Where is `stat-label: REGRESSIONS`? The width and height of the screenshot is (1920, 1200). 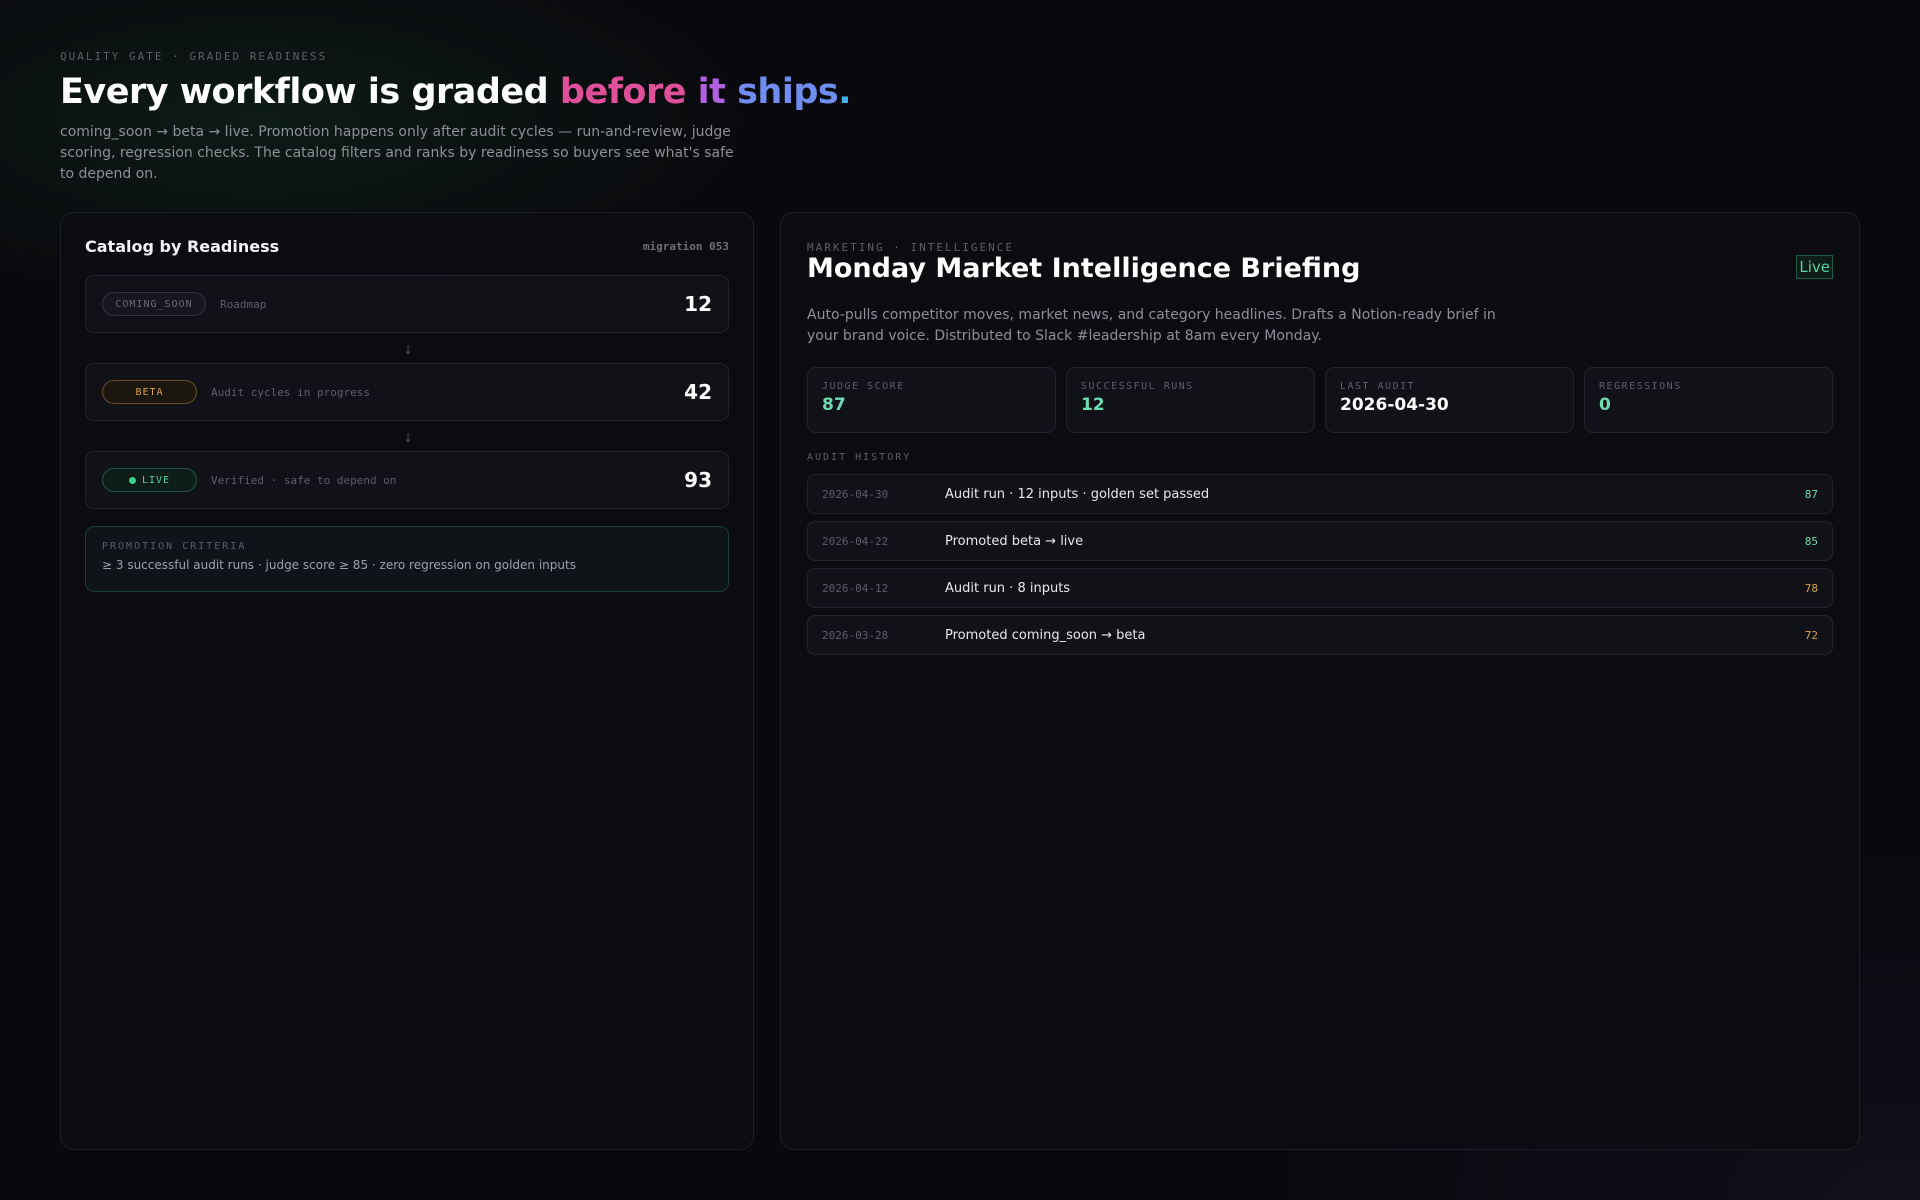
stat-label: REGRESSIONS is located at coordinates (1640, 386).